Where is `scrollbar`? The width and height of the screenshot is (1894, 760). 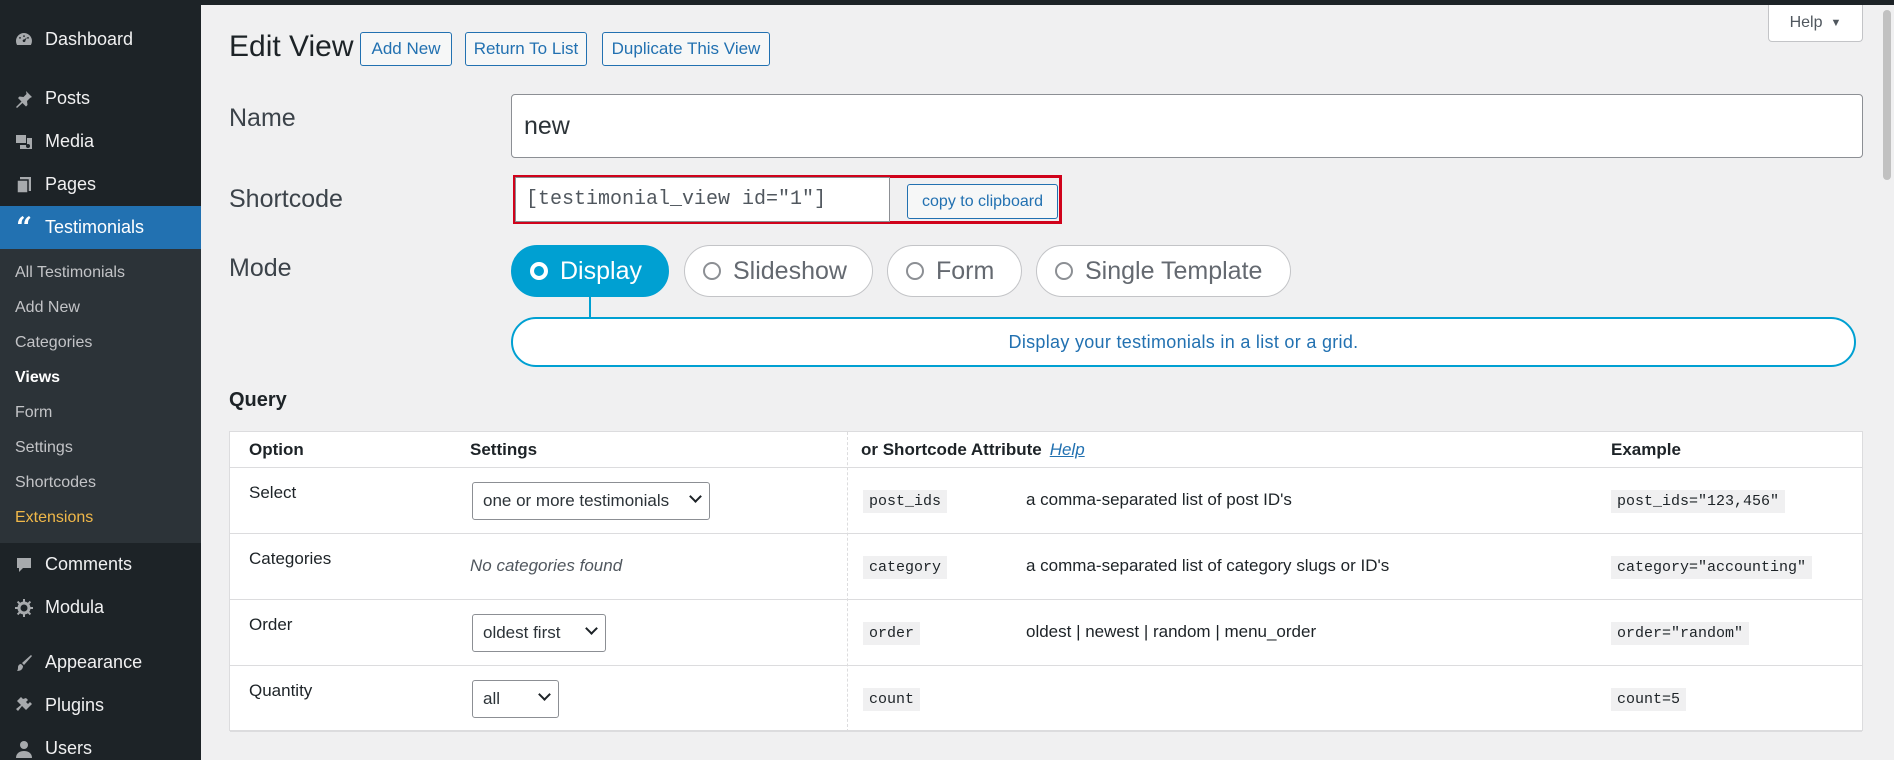
scrollbar is located at coordinates (1887, 382).